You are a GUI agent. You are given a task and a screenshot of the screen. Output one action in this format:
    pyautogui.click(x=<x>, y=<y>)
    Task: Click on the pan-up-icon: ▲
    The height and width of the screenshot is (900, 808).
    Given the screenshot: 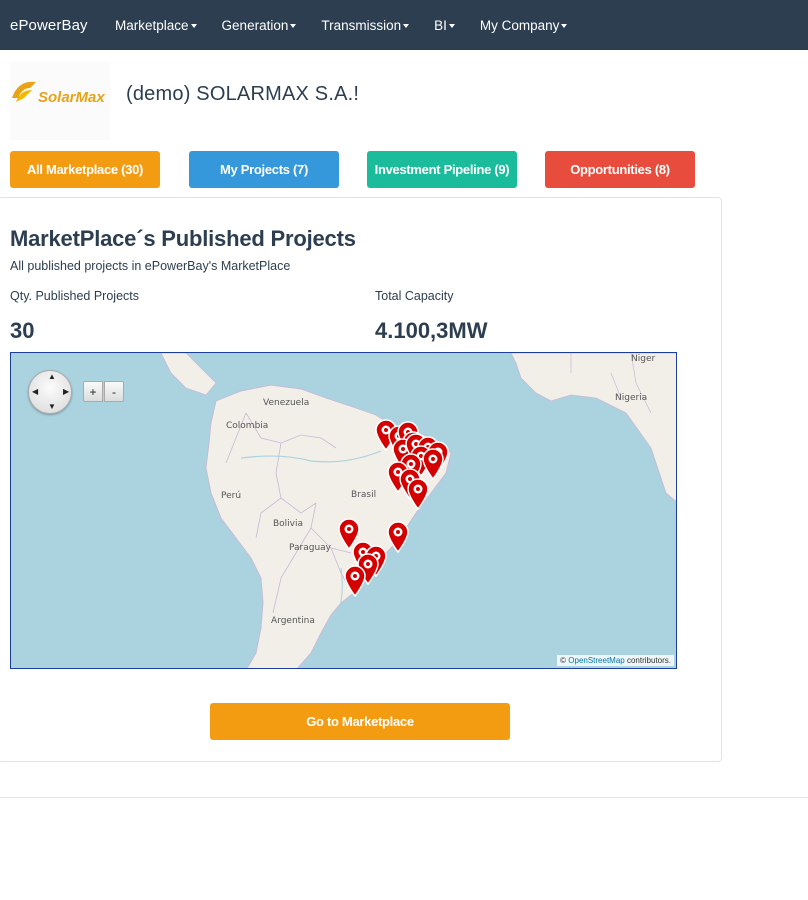 What is the action you would take?
    pyautogui.click(x=52, y=376)
    